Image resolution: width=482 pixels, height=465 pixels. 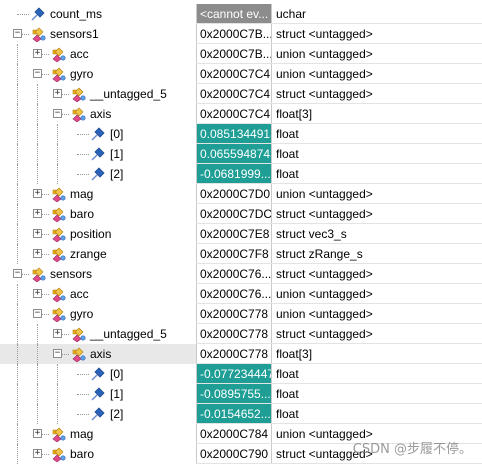 I want to click on value-cell: -0.077234447, so click(x=233, y=374).